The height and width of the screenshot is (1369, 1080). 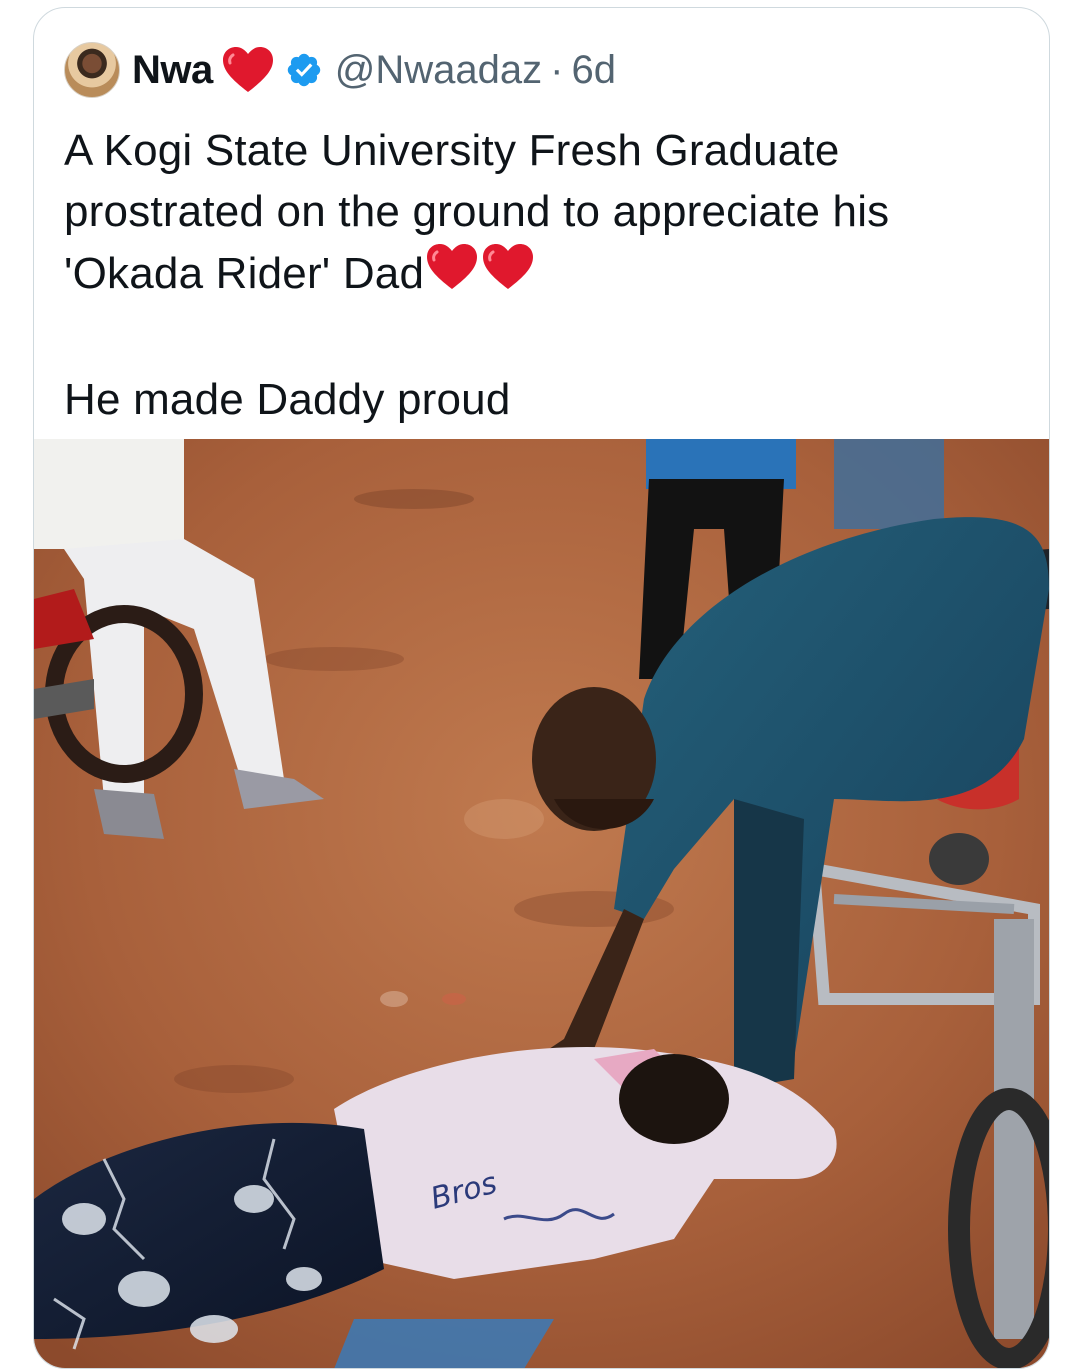 I want to click on author-handle: @Nwaadaz, so click(x=438, y=70).